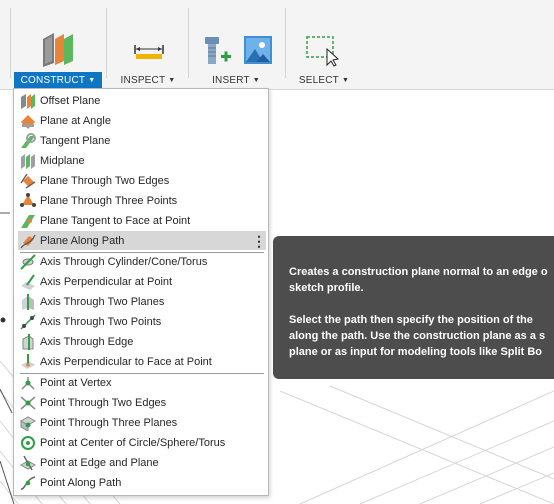 The width and height of the screenshot is (554, 504). I want to click on menu-item-label: Plane Tangent to Face at Point, so click(115, 220).